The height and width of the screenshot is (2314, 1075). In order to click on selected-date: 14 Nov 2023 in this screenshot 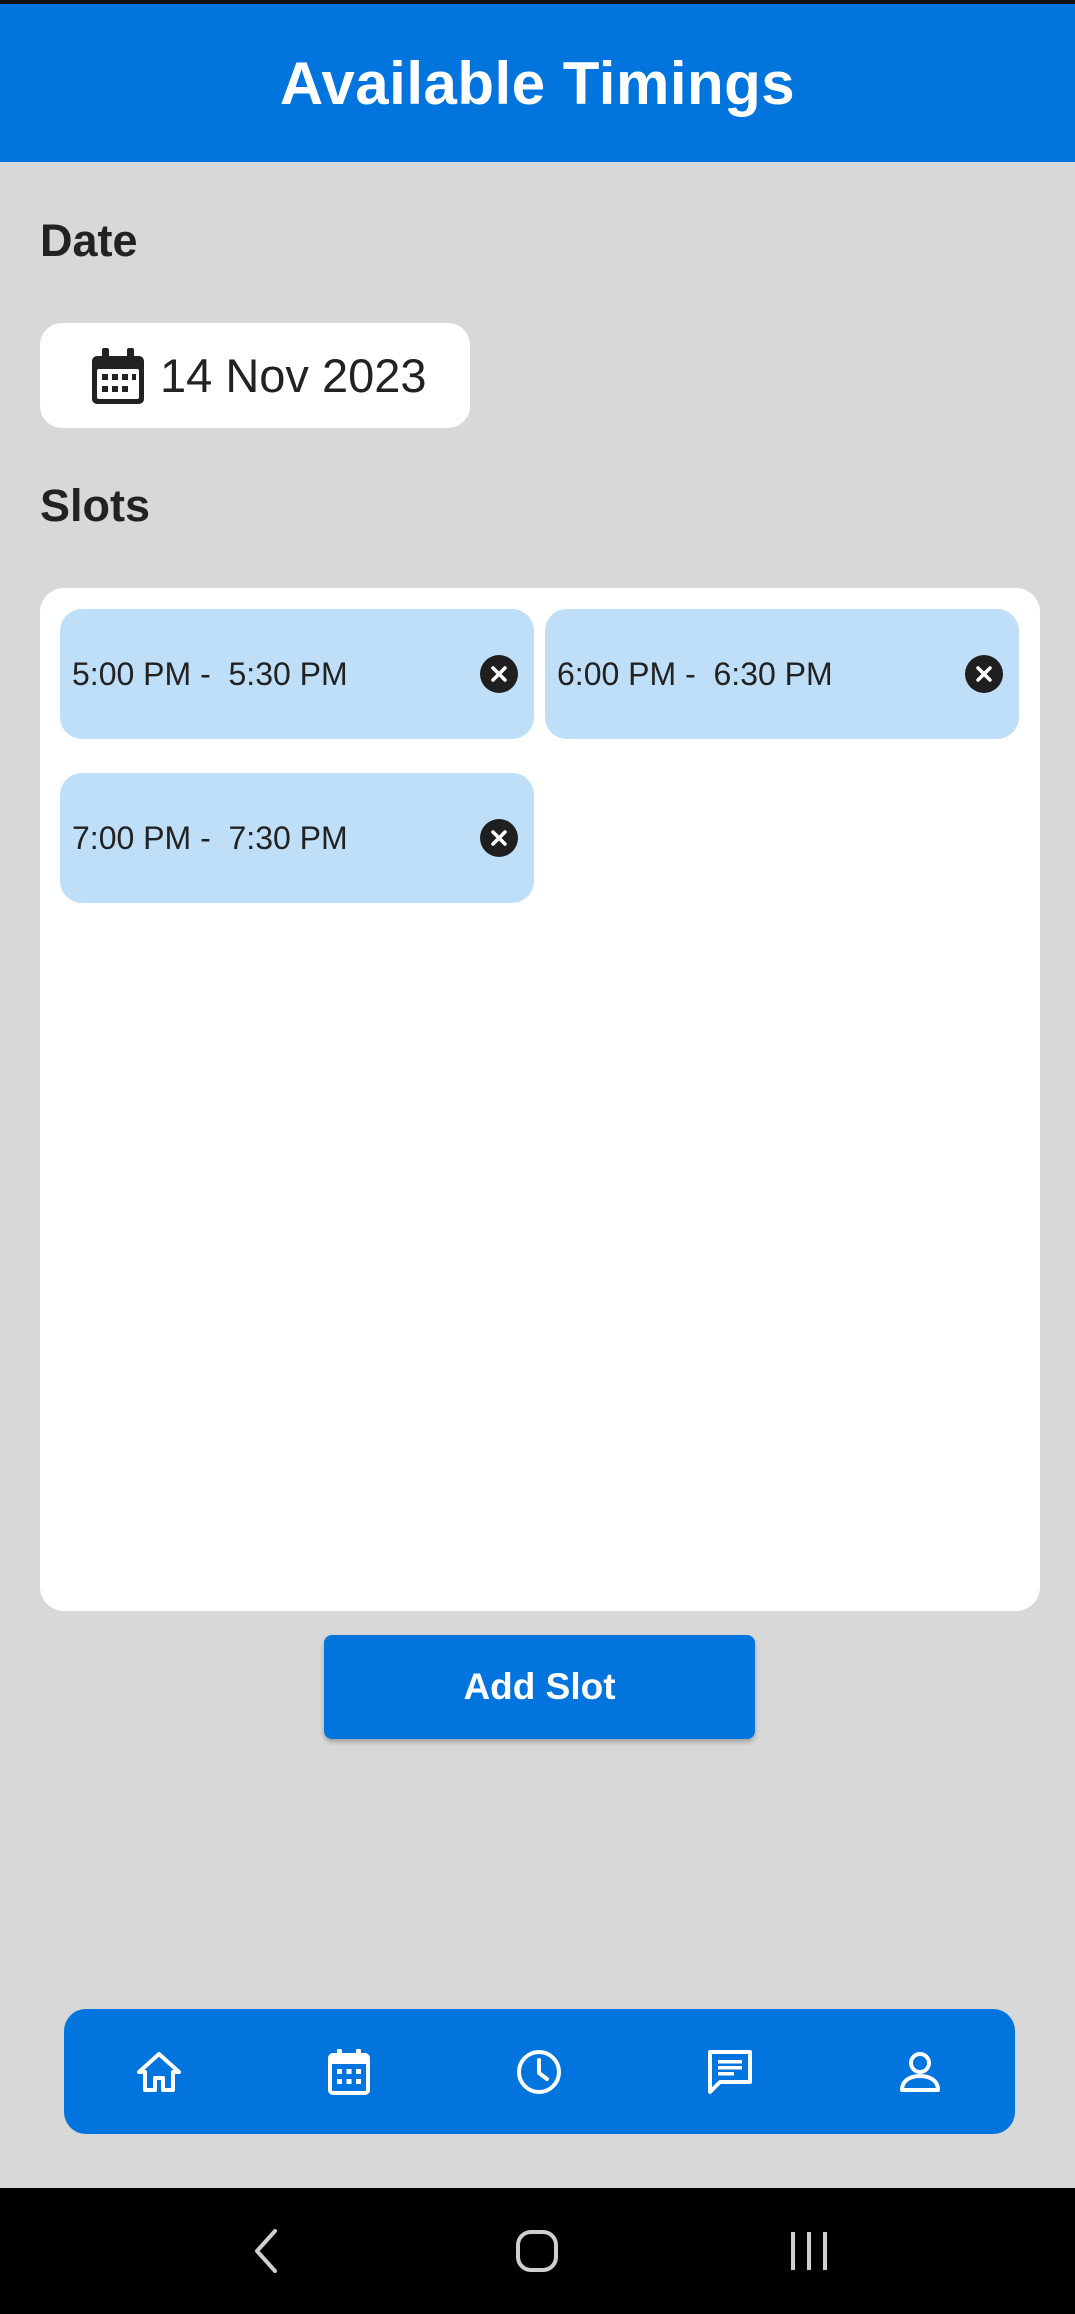, I will do `click(293, 375)`.